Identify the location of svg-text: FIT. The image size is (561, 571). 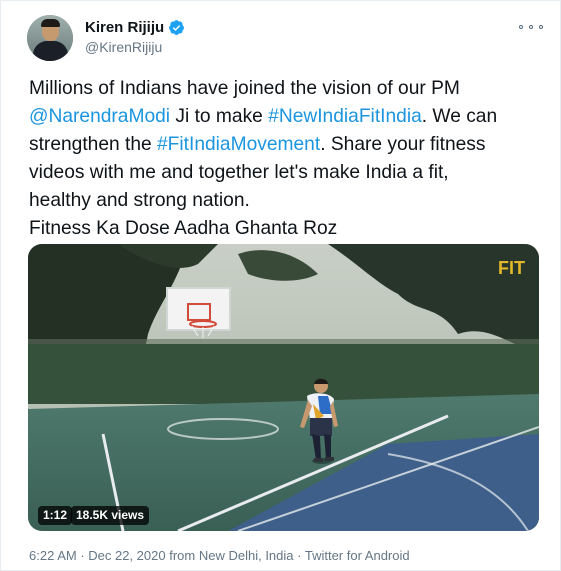
(511, 268).